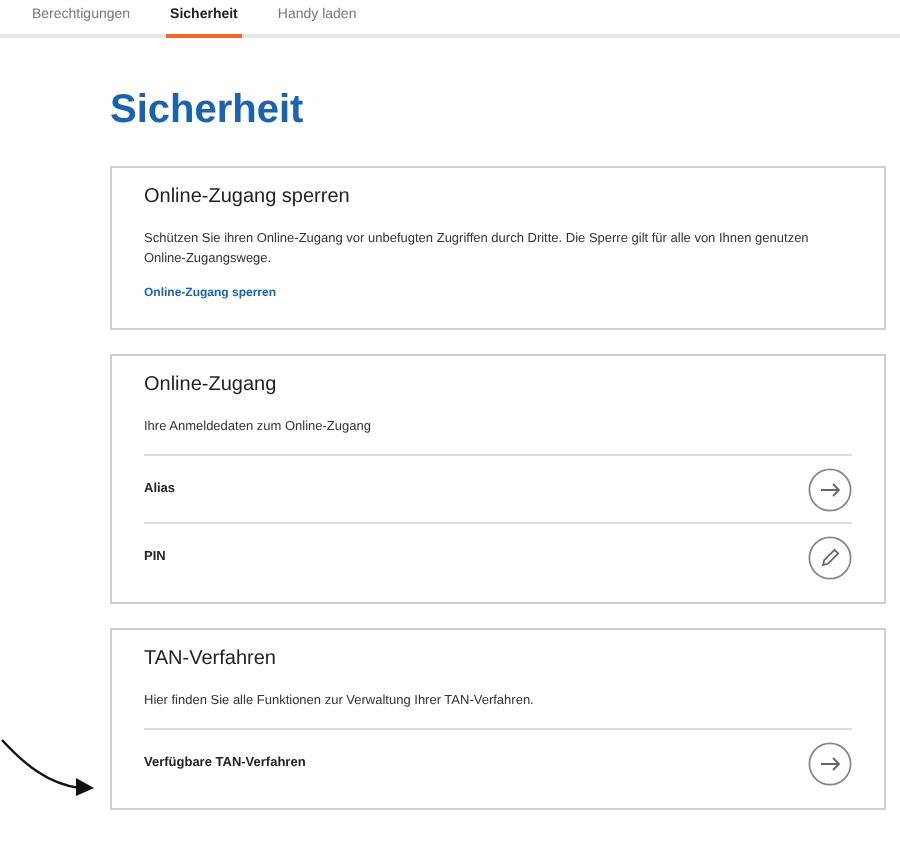  What do you see at coordinates (830, 557) in the screenshot?
I see `pencil-icon` at bounding box center [830, 557].